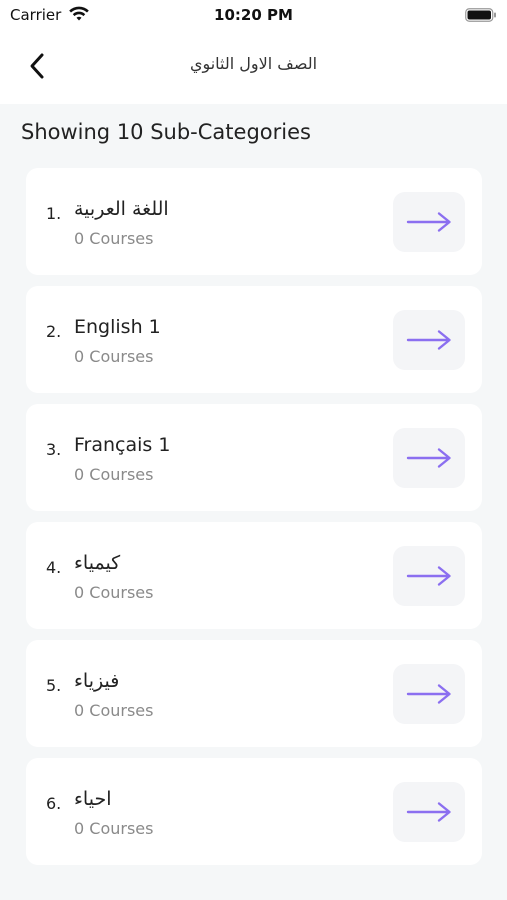  What do you see at coordinates (117, 327) in the screenshot?
I see `item-name: English 1` at bounding box center [117, 327].